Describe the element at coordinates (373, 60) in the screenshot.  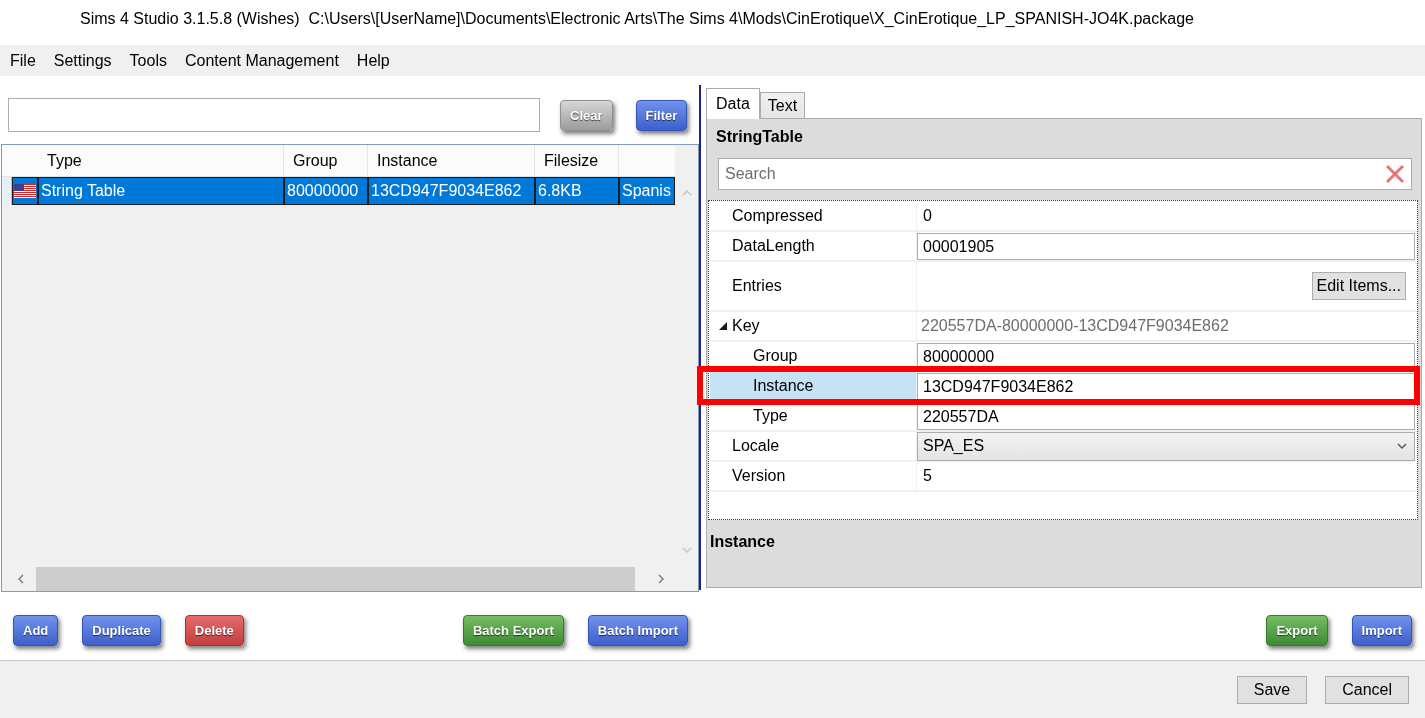
I see `menu-item: Help` at that location.